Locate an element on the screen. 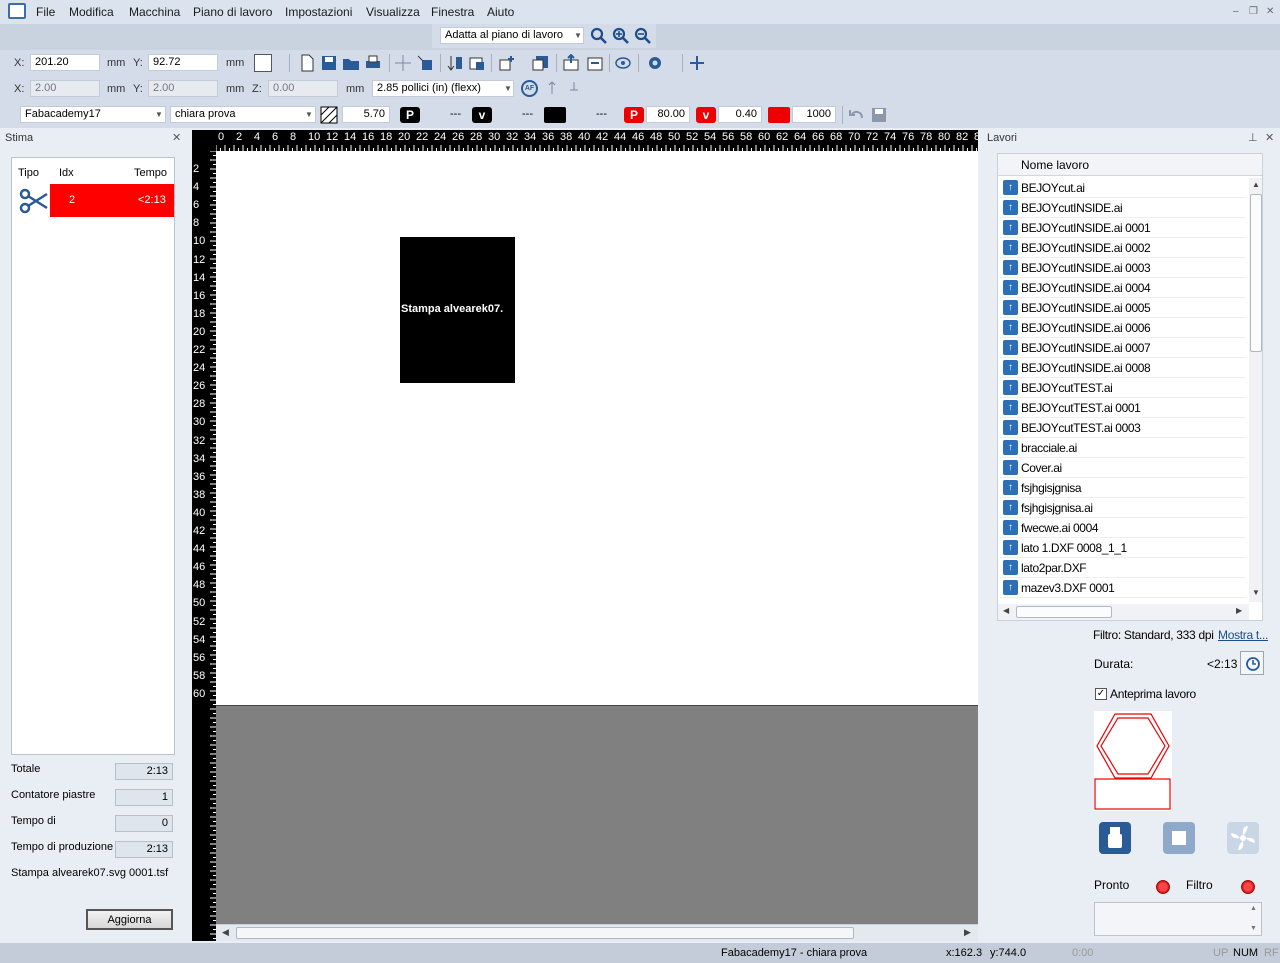 This screenshot has height=963, width=1280. anchor-icon is located at coordinates (263, 63).